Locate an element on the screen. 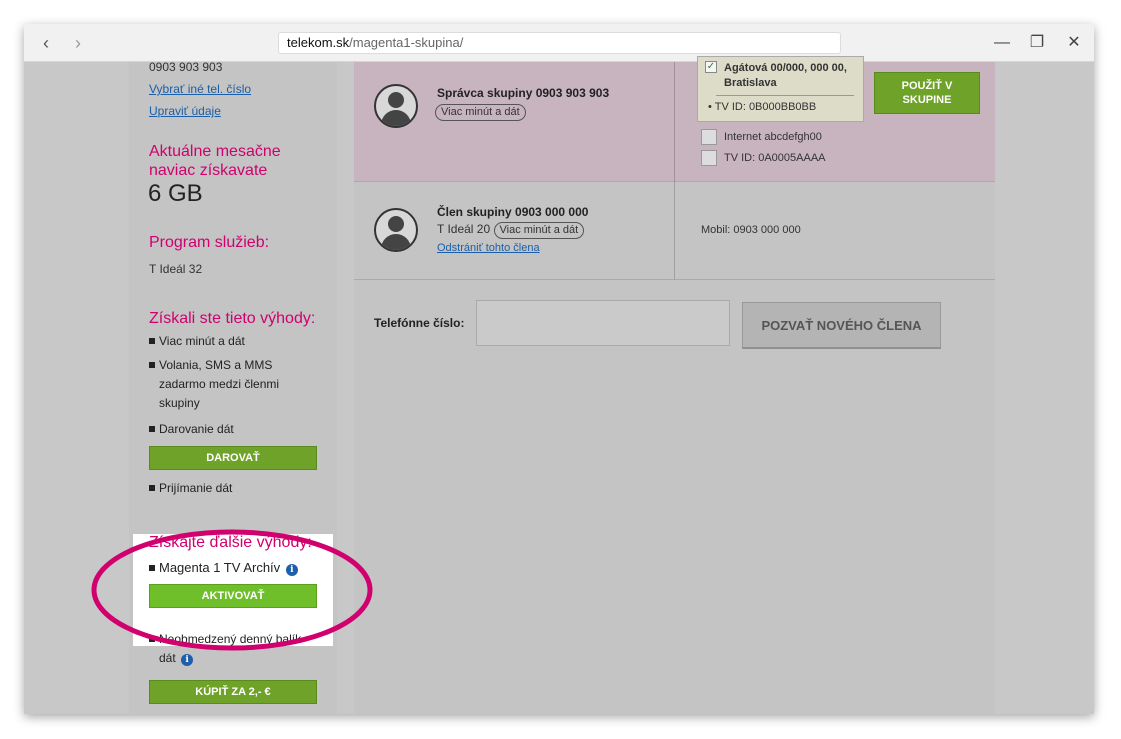 The height and width of the screenshot is (739, 1121). donate-button: DAROVAŤ is located at coordinates (233, 458).